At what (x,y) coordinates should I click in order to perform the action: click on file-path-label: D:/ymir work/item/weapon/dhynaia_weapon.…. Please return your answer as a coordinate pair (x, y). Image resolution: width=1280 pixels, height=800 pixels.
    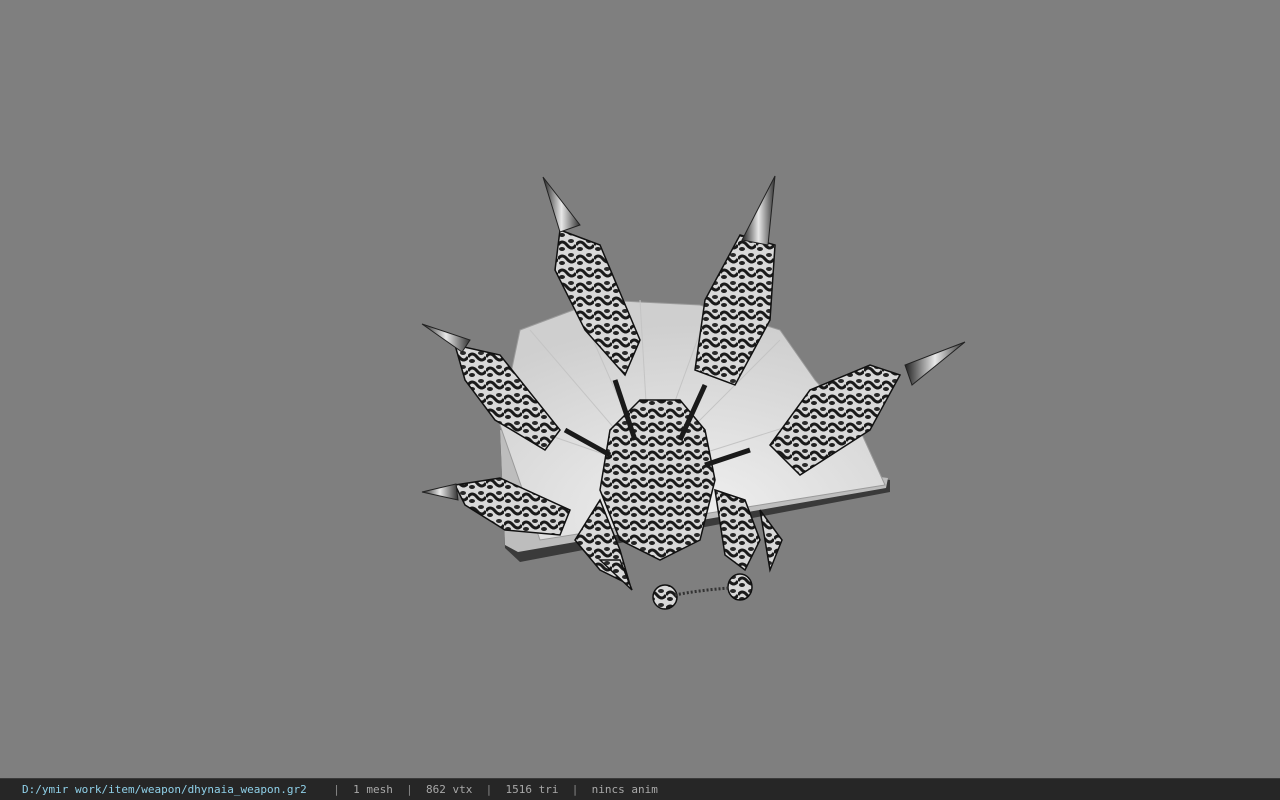
    Looking at the image, I should click on (164, 789).